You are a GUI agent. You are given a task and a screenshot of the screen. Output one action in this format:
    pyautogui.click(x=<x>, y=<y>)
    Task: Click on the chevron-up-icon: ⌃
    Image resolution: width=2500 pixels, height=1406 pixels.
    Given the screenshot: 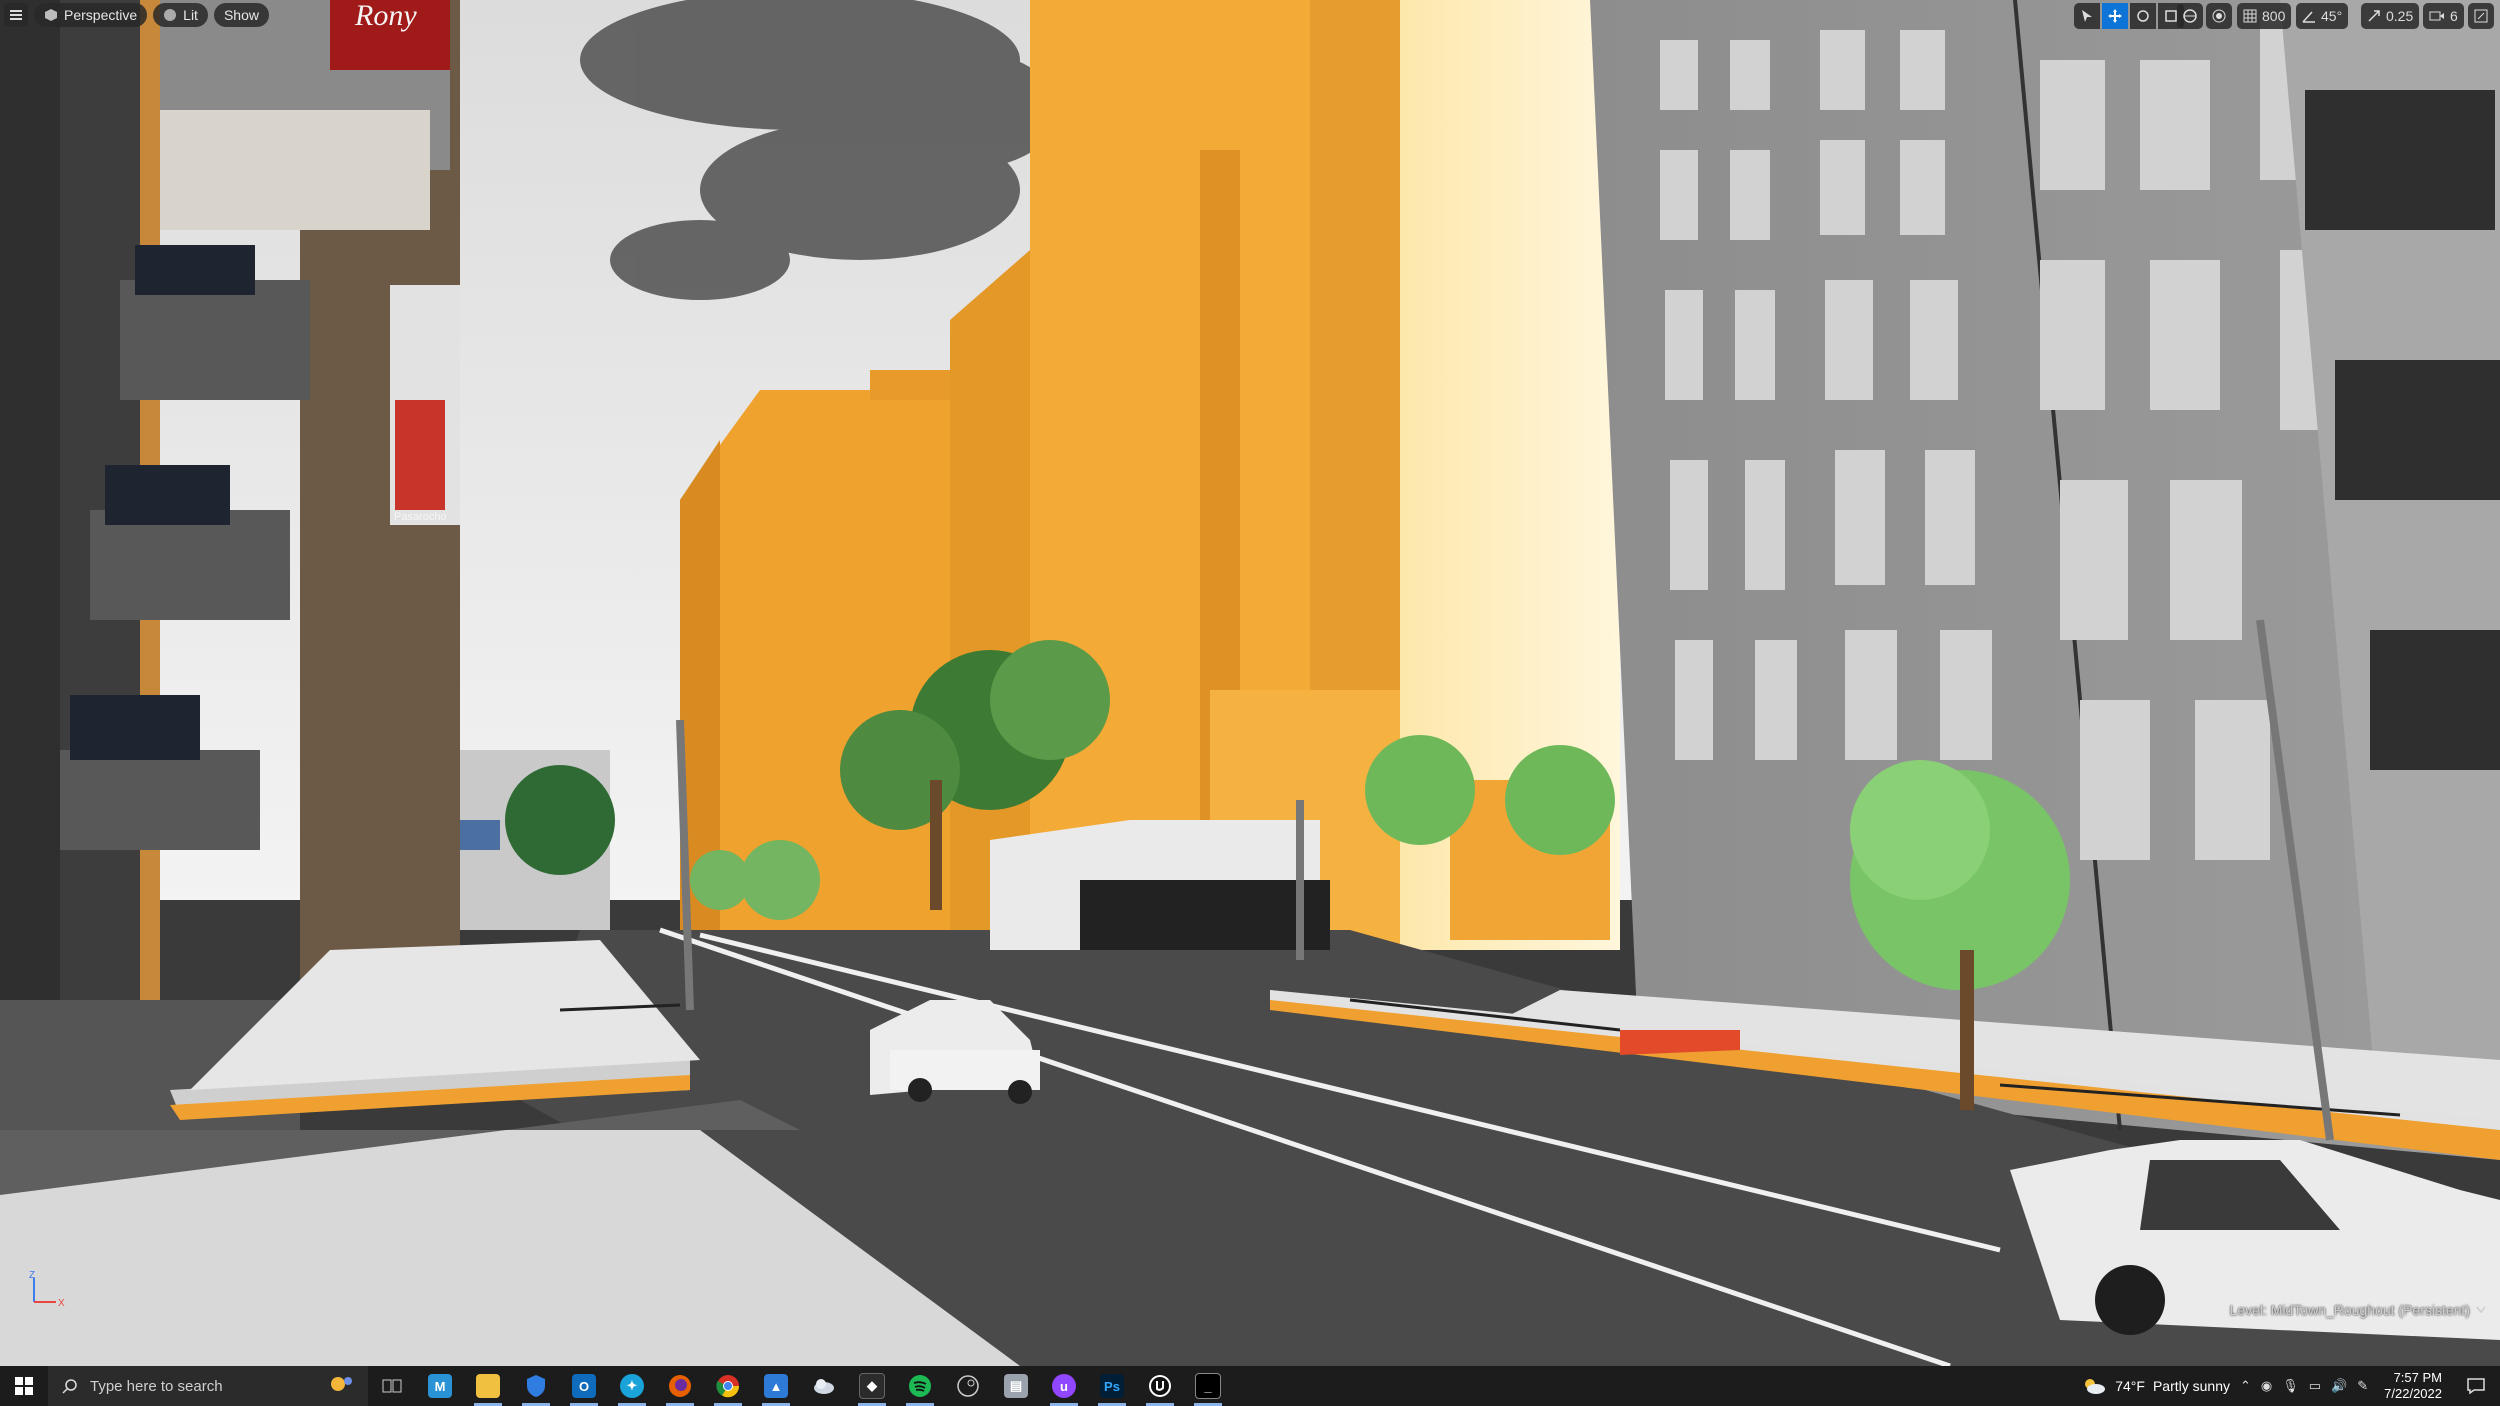 What is the action you would take?
    pyautogui.click(x=2245, y=1386)
    